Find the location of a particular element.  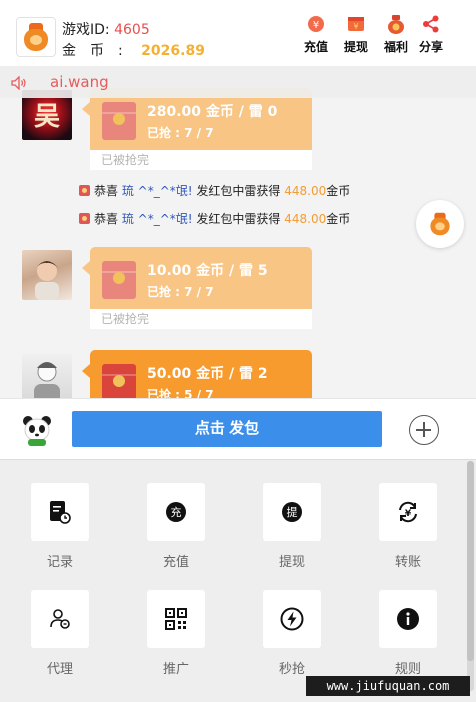

scrollbar-thumb is located at coordinates (470, 561).